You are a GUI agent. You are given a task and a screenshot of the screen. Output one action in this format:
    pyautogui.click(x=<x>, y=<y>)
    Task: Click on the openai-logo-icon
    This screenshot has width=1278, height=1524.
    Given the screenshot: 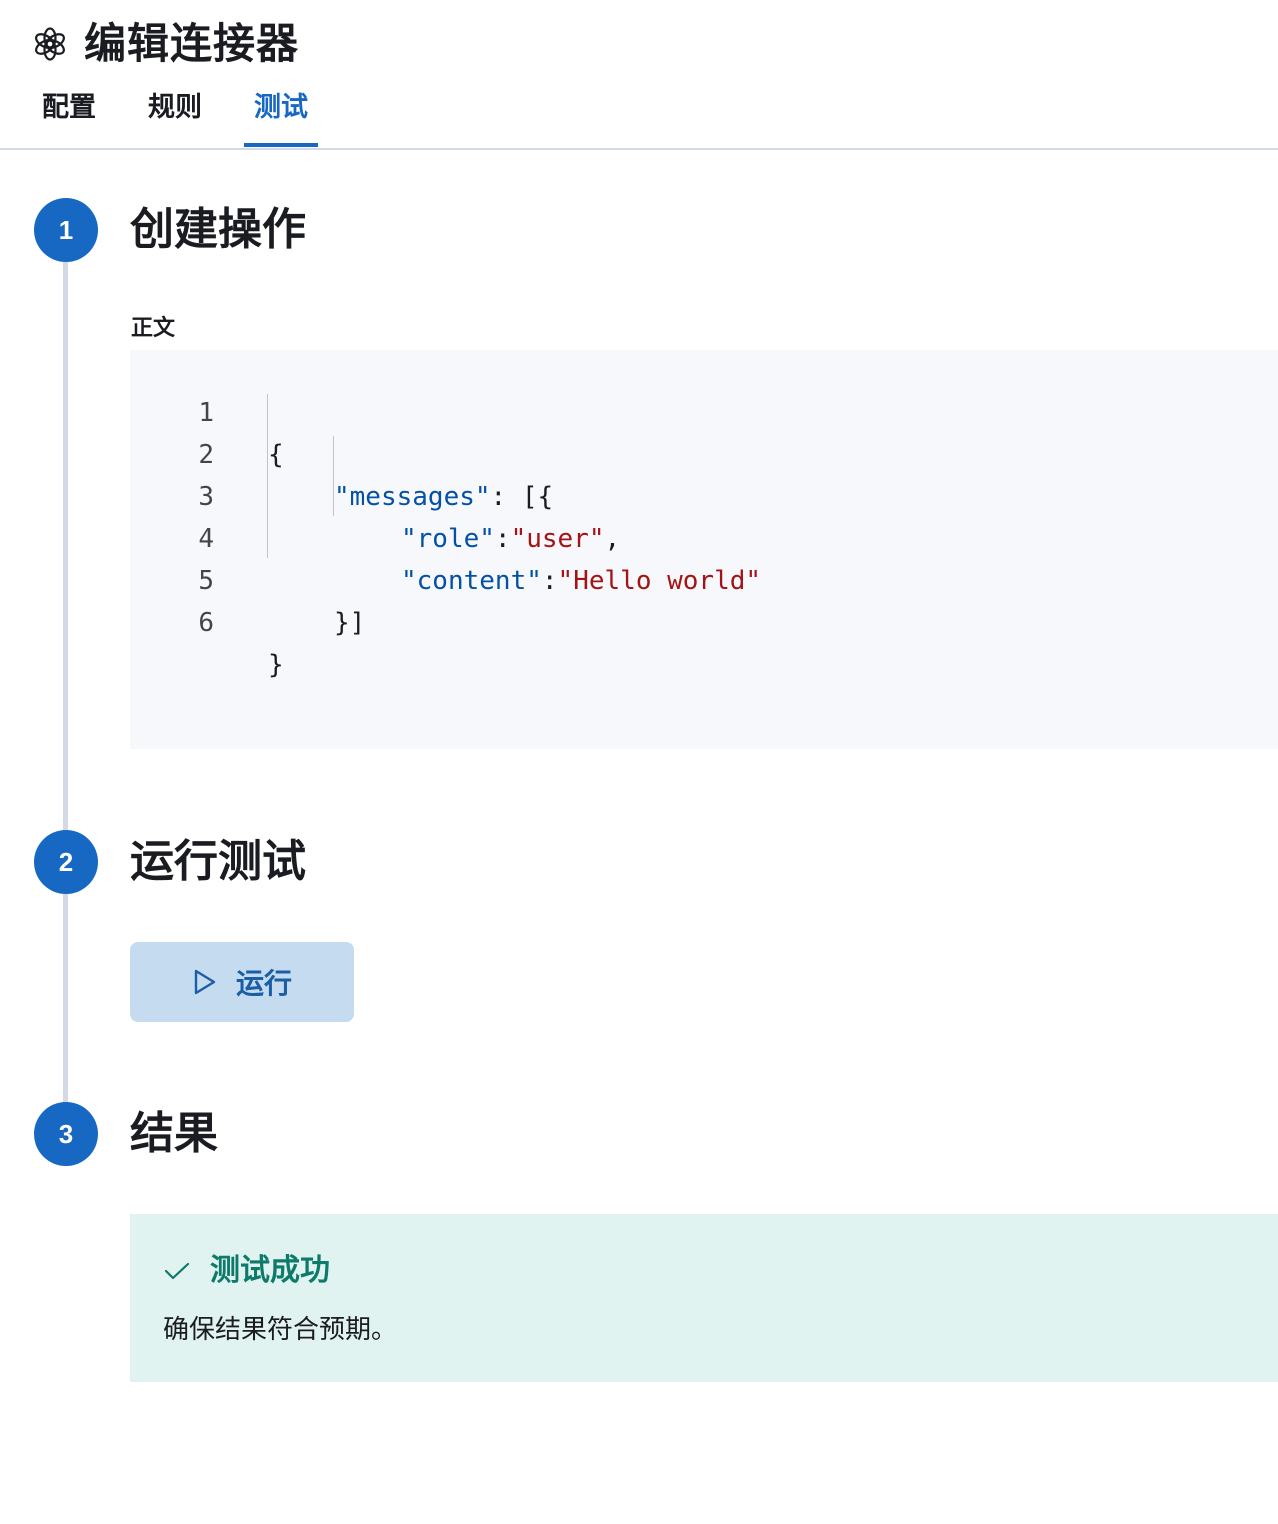 What is the action you would take?
    pyautogui.click(x=50, y=44)
    